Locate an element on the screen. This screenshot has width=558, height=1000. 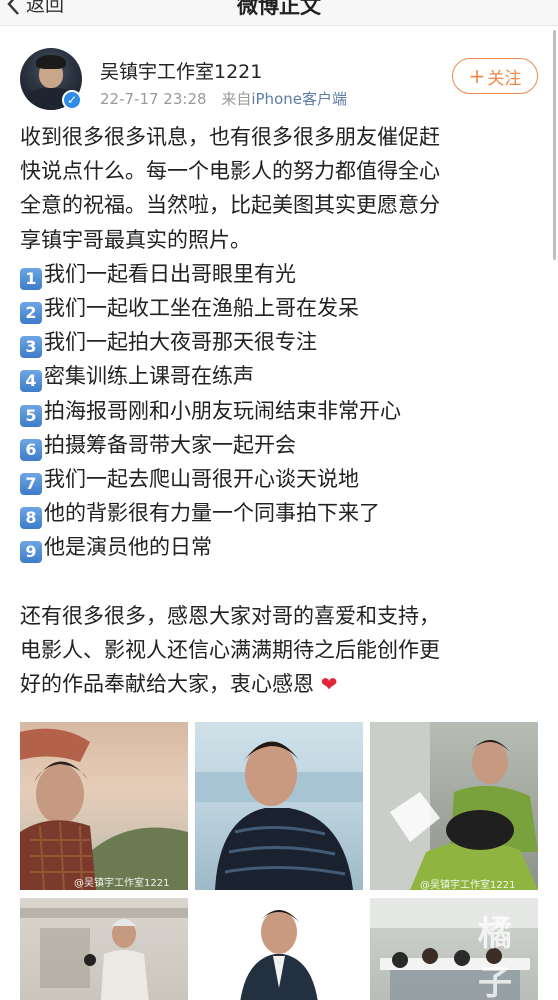
keycap-number-icon: 8 is located at coordinates (31, 518).